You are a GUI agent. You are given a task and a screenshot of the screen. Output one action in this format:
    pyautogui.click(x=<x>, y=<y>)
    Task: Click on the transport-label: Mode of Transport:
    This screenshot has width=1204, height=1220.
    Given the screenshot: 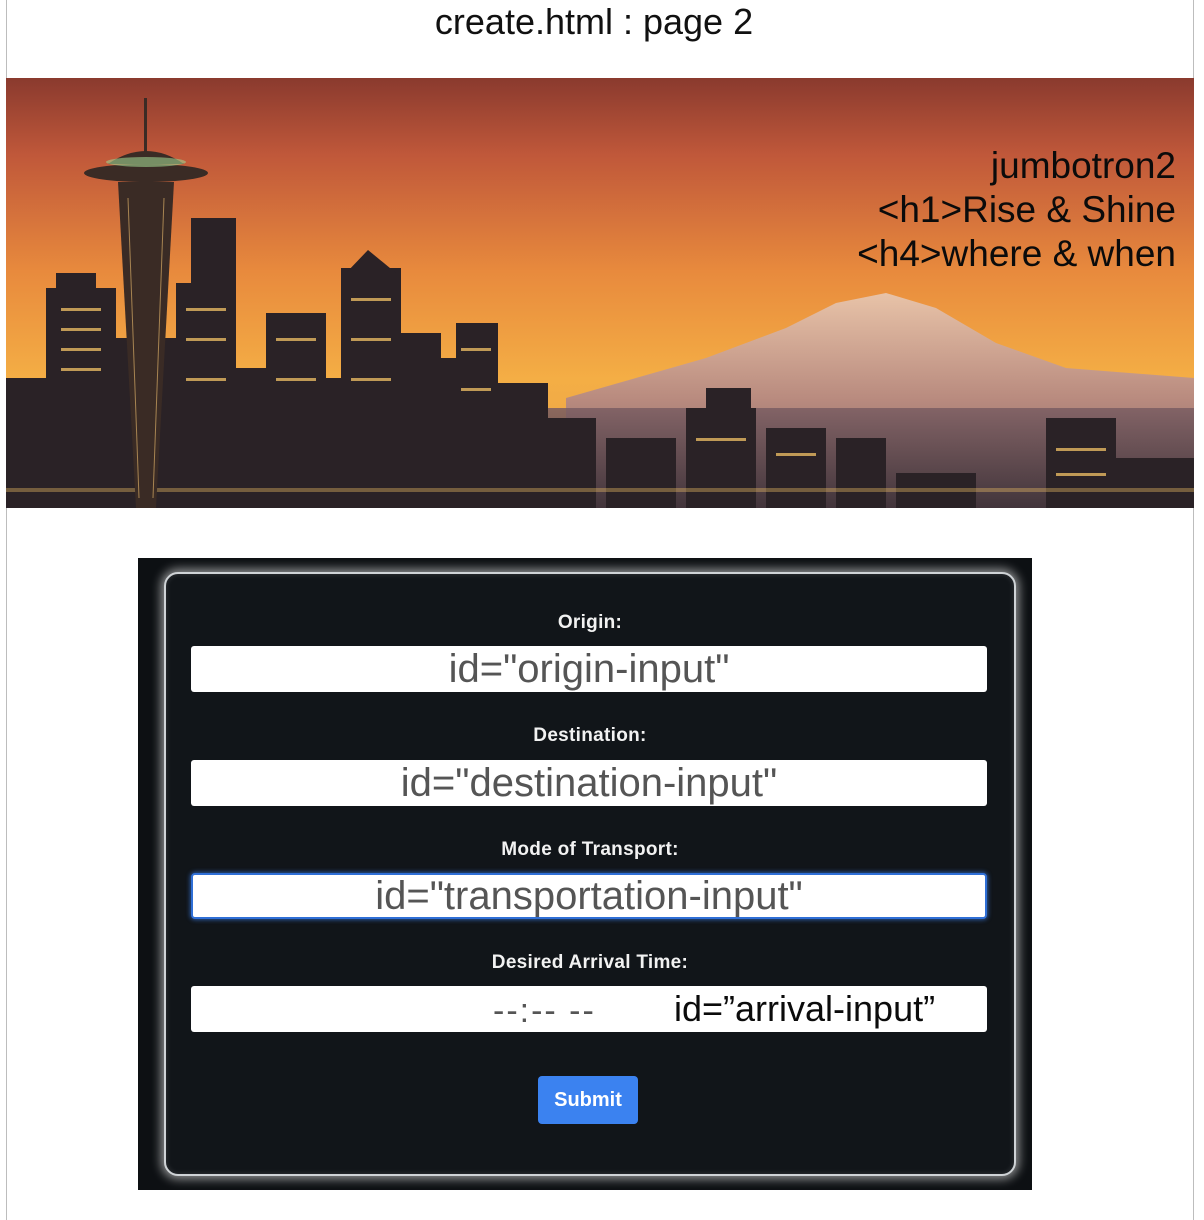 What is the action you would take?
    pyautogui.click(x=590, y=849)
    